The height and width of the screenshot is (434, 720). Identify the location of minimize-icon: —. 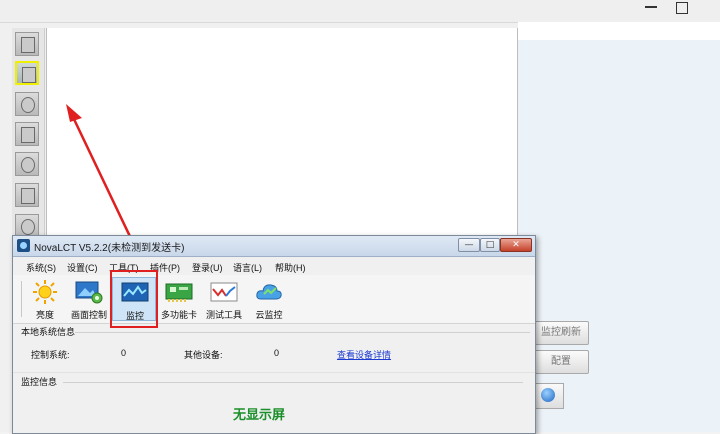
(469, 245).